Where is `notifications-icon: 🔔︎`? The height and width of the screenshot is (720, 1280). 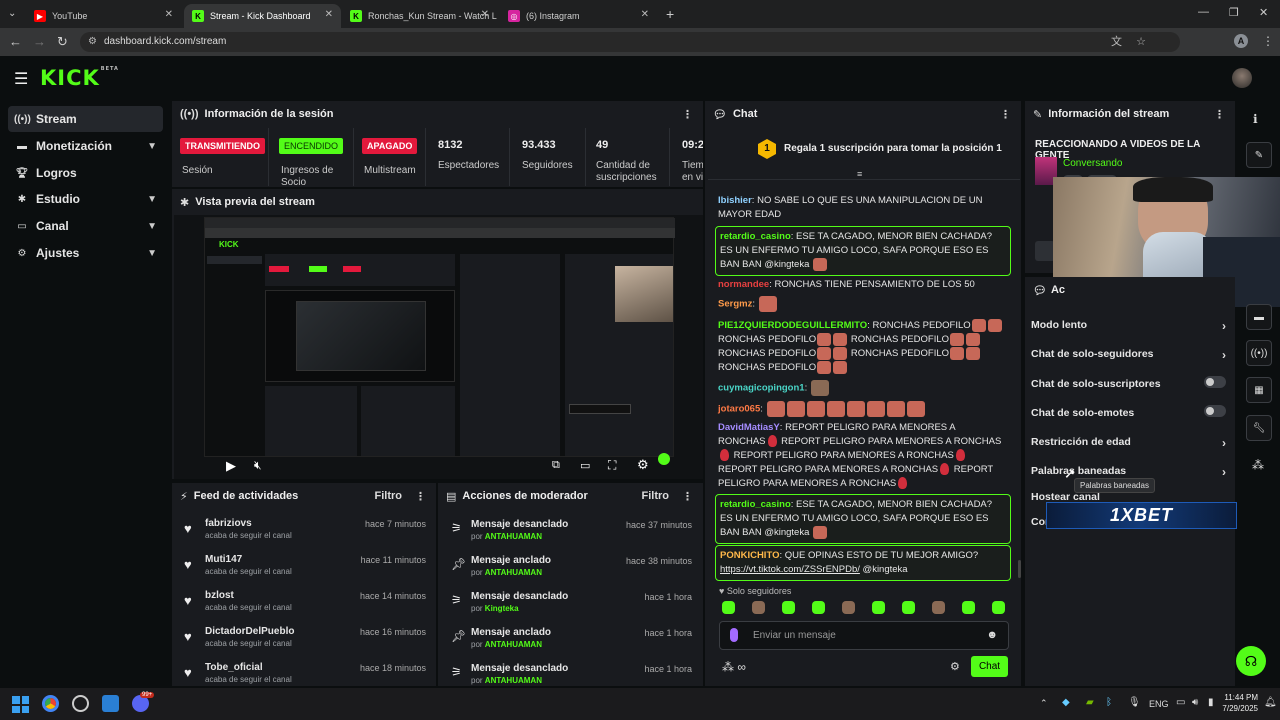 notifications-icon: 🔔︎ is located at coordinates (1270, 702).